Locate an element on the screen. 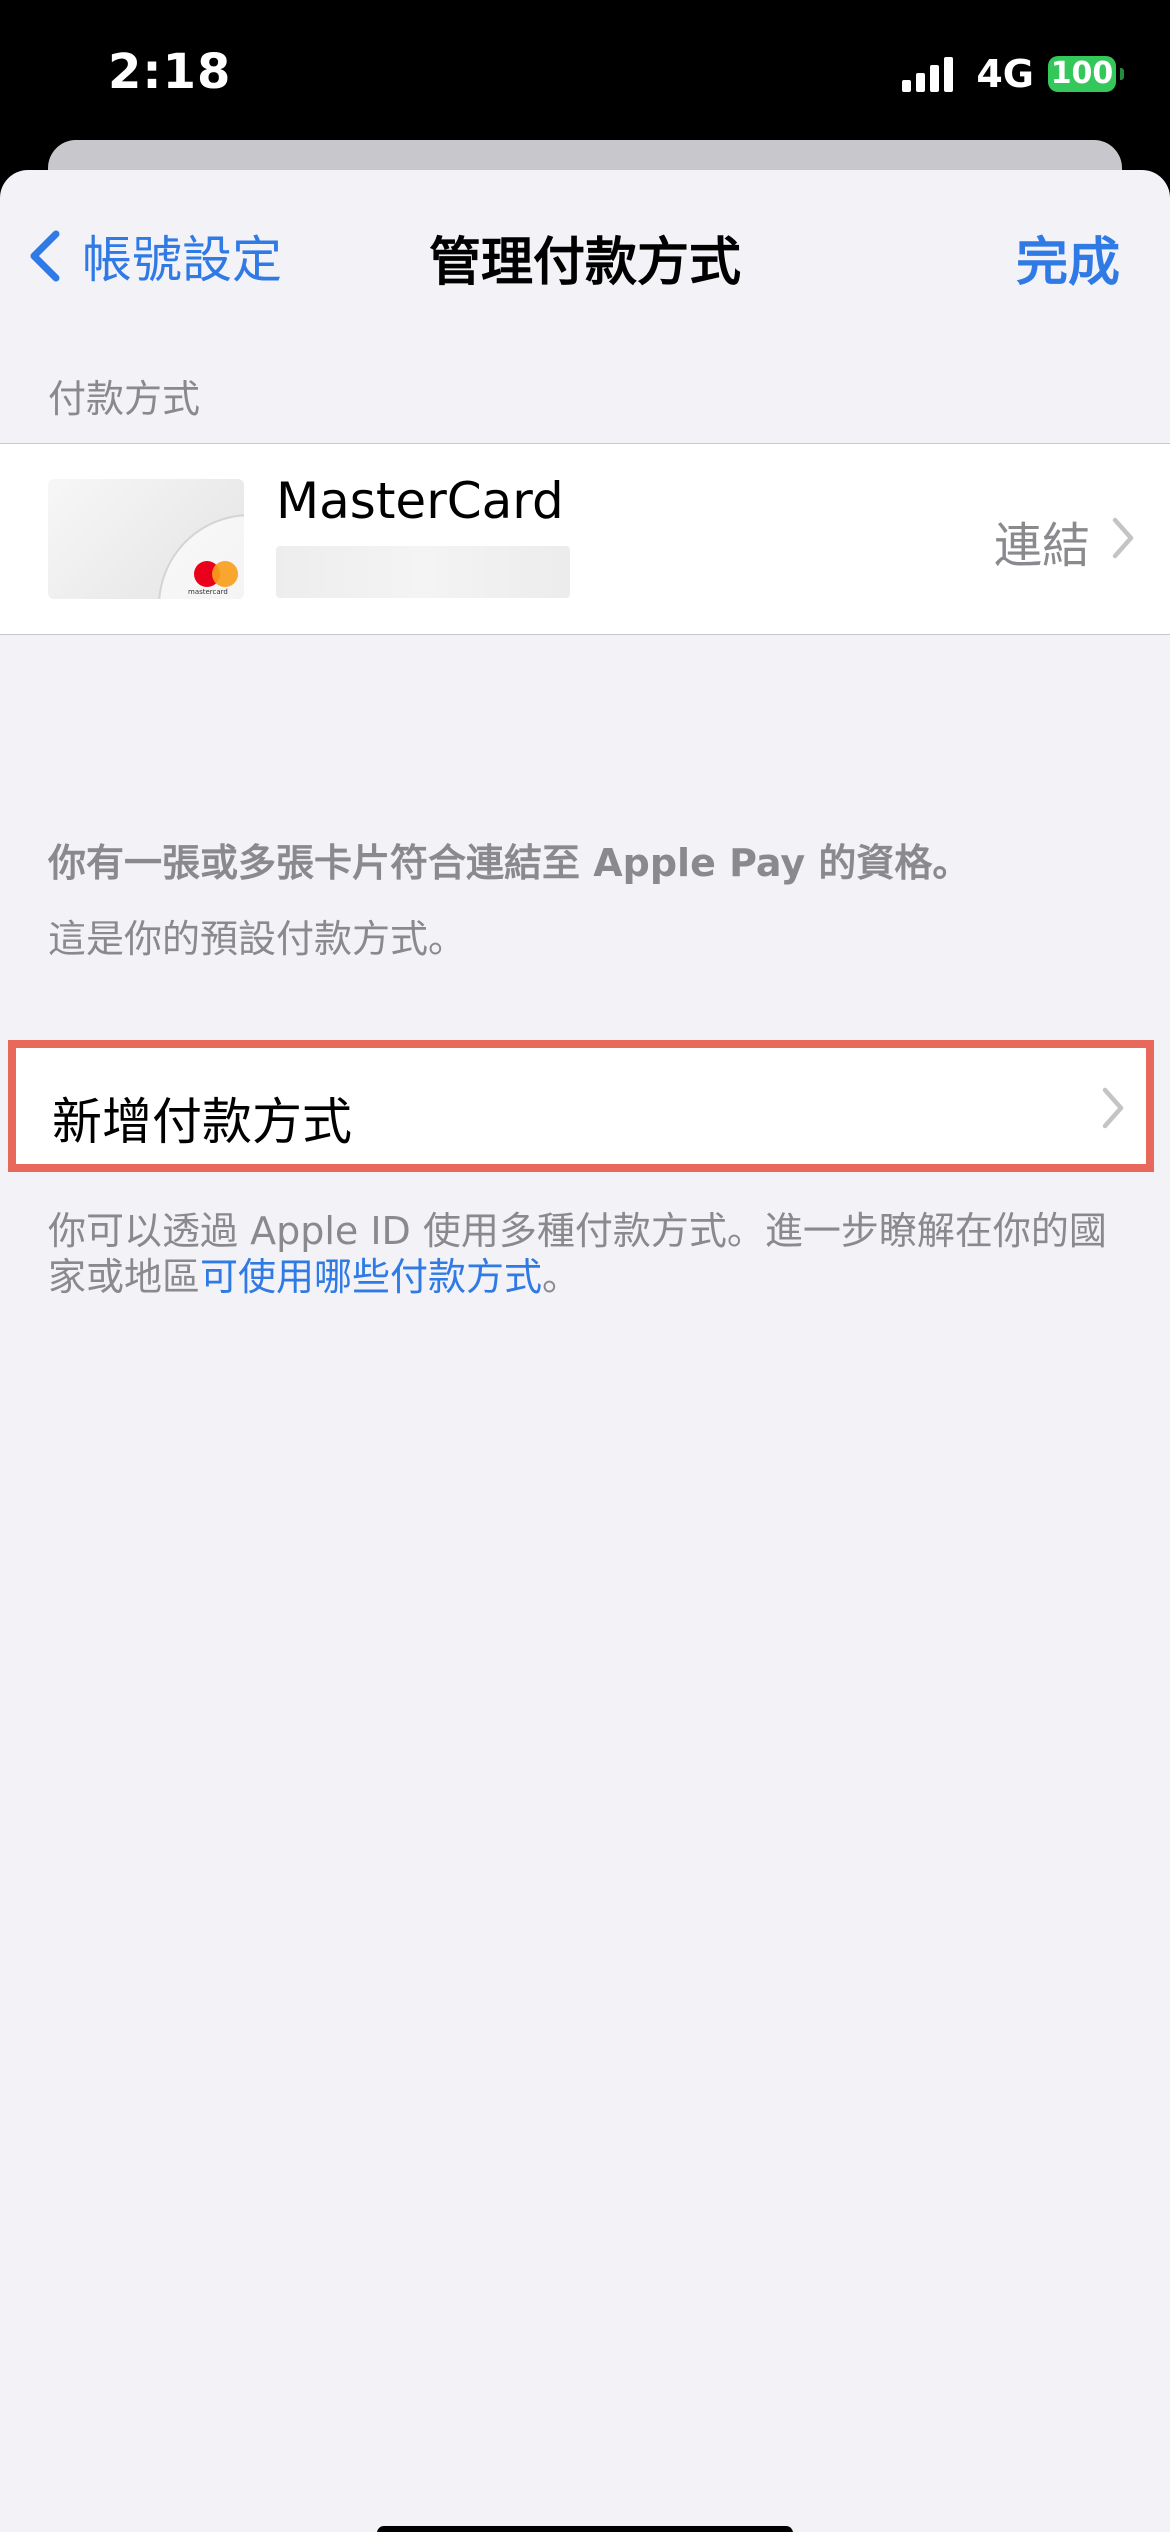  network-type: 4G is located at coordinates (1005, 74).